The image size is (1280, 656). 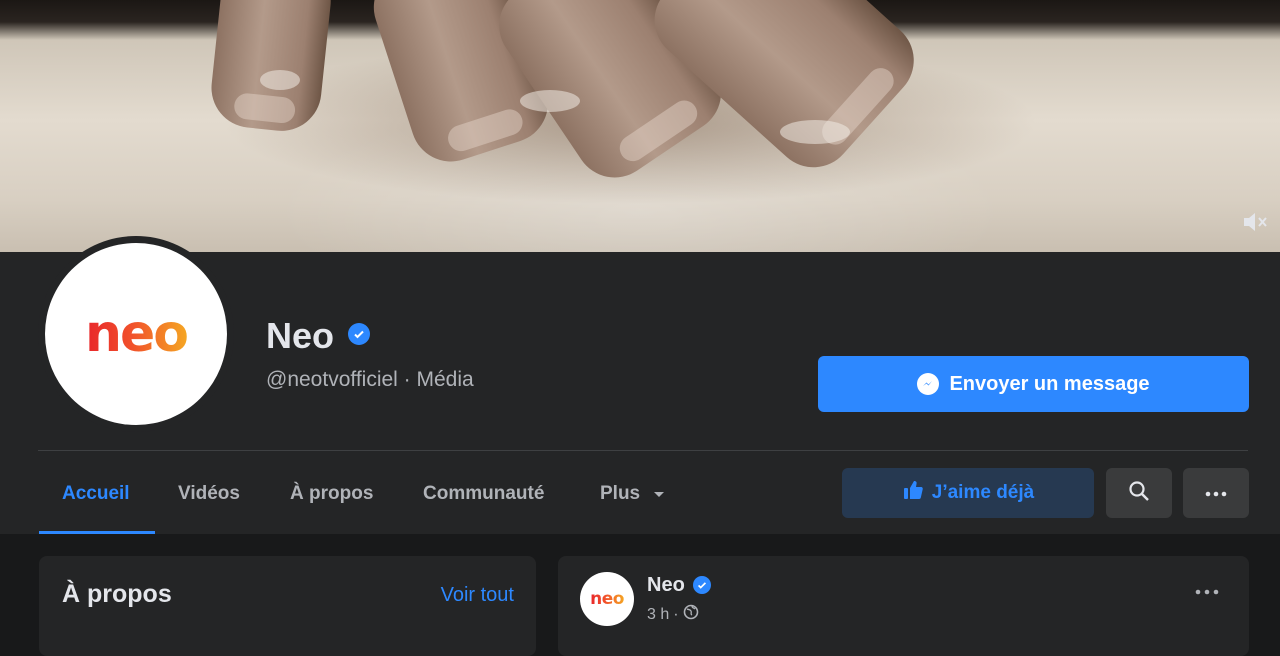 What do you see at coordinates (300, 335) in the screenshot?
I see `page-title: Neo` at bounding box center [300, 335].